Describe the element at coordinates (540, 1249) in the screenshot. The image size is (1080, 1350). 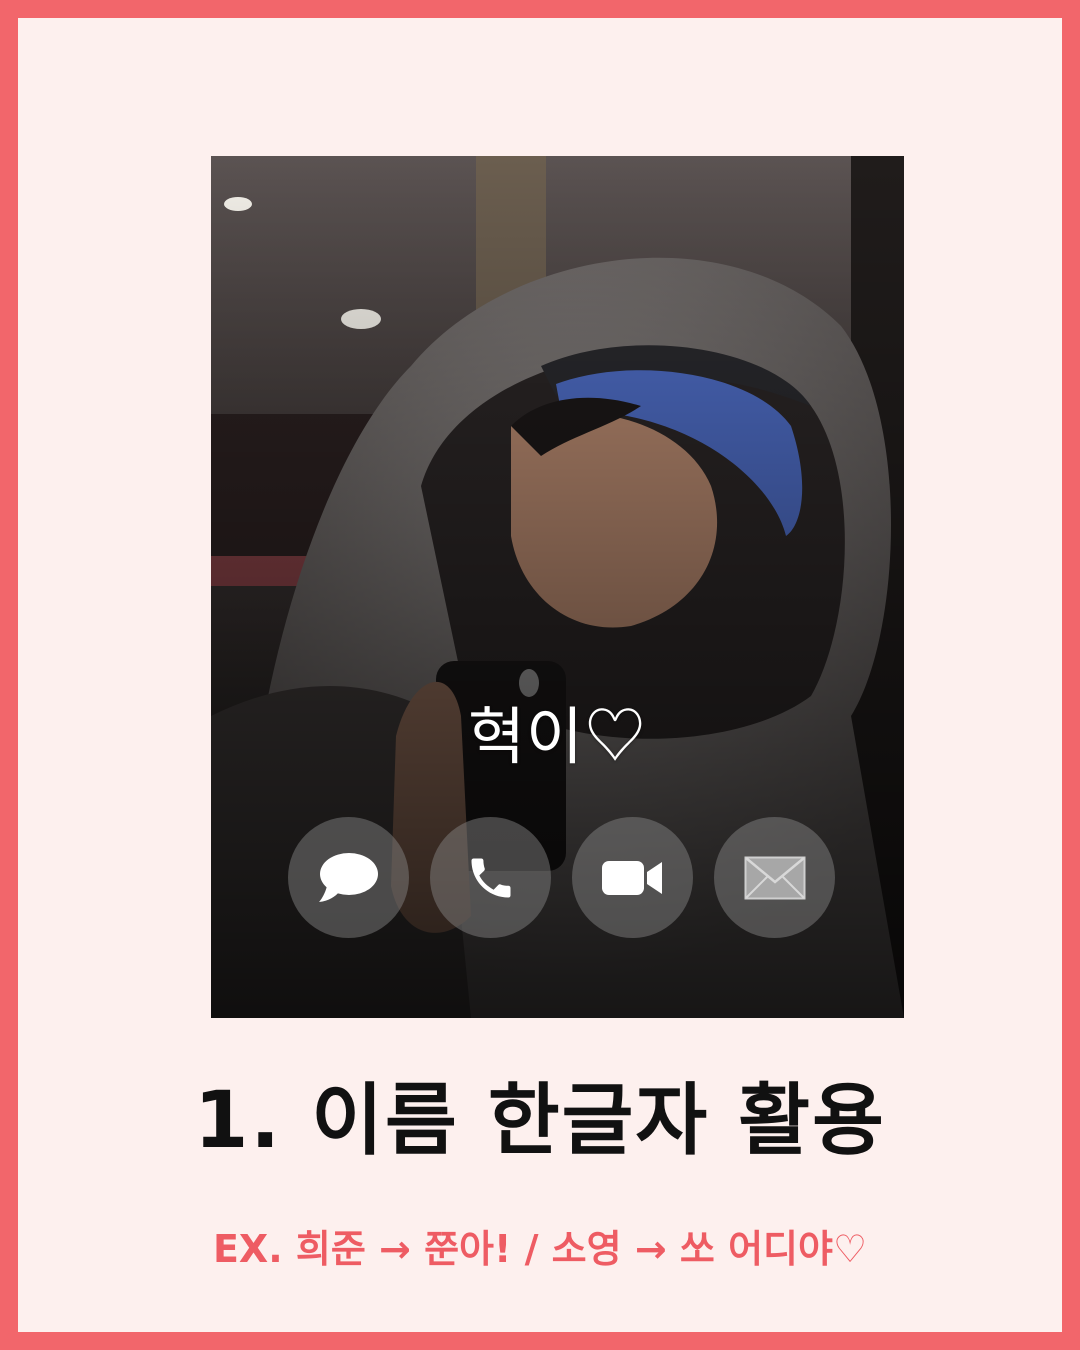
I see `example-text: EX. 희준 → 쭌아! / 소영 → 쏘 어디야♡` at that location.